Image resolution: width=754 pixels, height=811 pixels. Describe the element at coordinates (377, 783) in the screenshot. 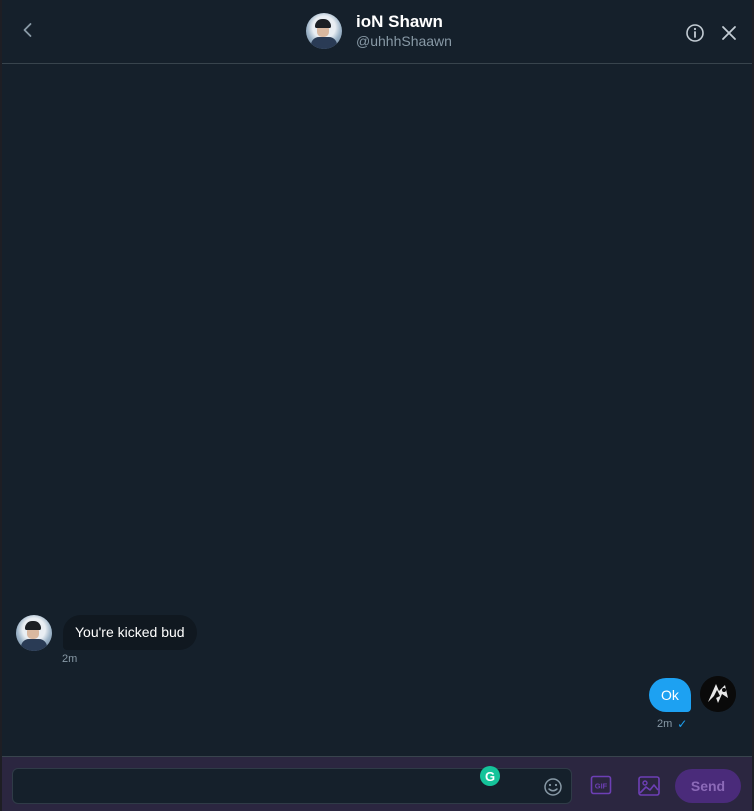

I see `message-composer: G GIF Send` at that location.